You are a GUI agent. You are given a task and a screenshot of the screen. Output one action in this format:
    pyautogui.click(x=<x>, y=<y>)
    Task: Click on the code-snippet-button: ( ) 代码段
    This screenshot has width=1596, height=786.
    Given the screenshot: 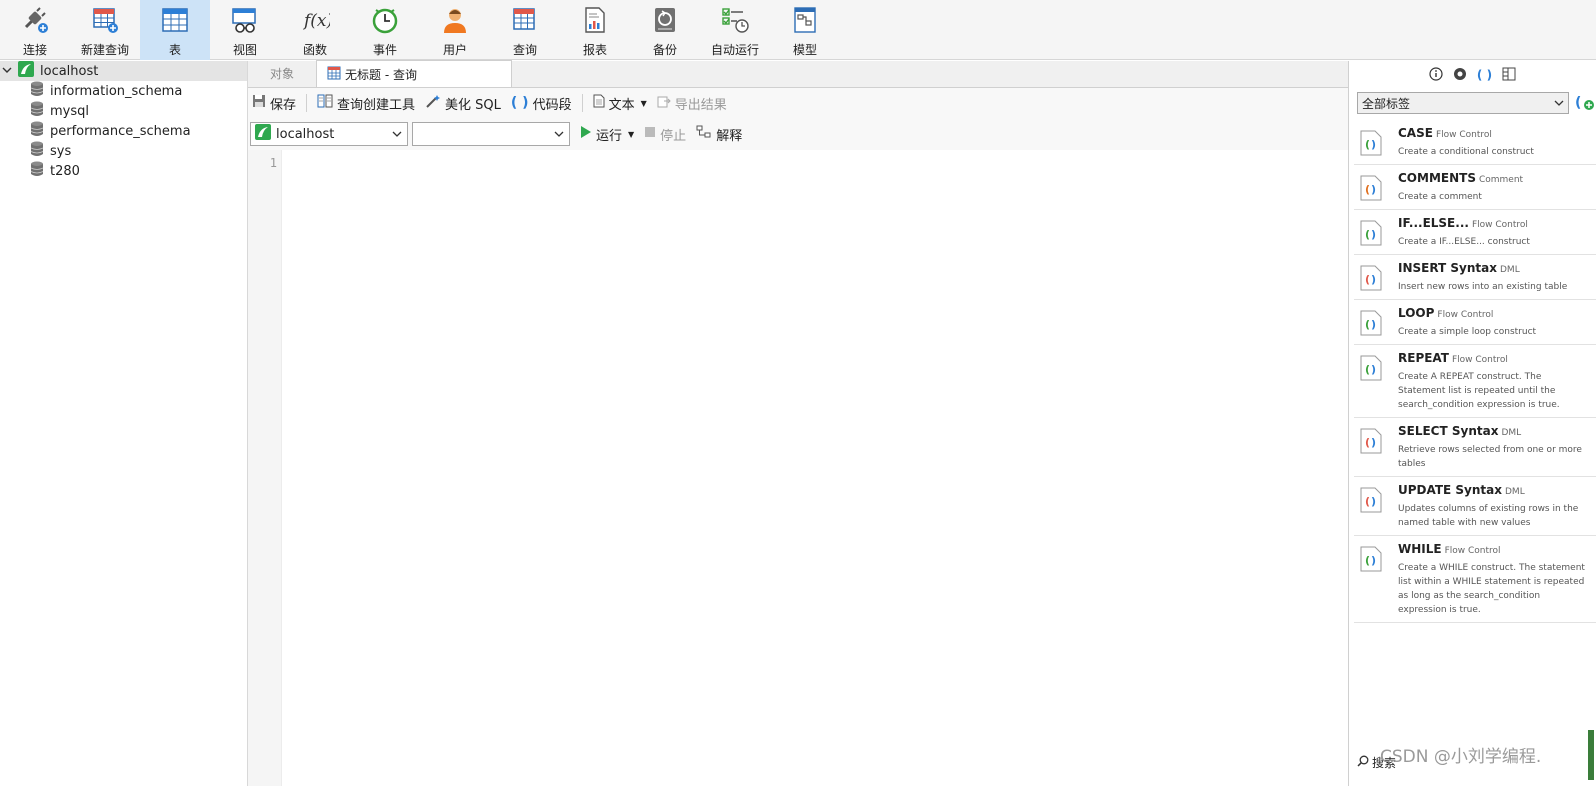 What is the action you would take?
    pyautogui.click(x=541, y=103)
    